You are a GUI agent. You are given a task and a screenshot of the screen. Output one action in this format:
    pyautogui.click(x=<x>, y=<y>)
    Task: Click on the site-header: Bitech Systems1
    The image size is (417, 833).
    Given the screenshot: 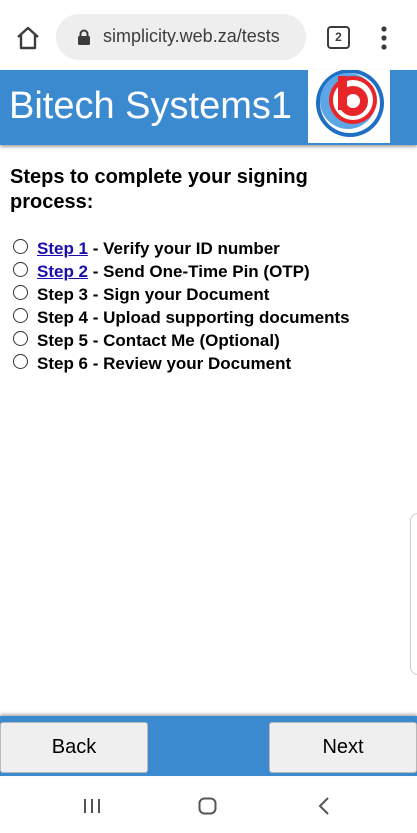 What is the action you would take?
    pyautogui.click(x=208, y=107)
    